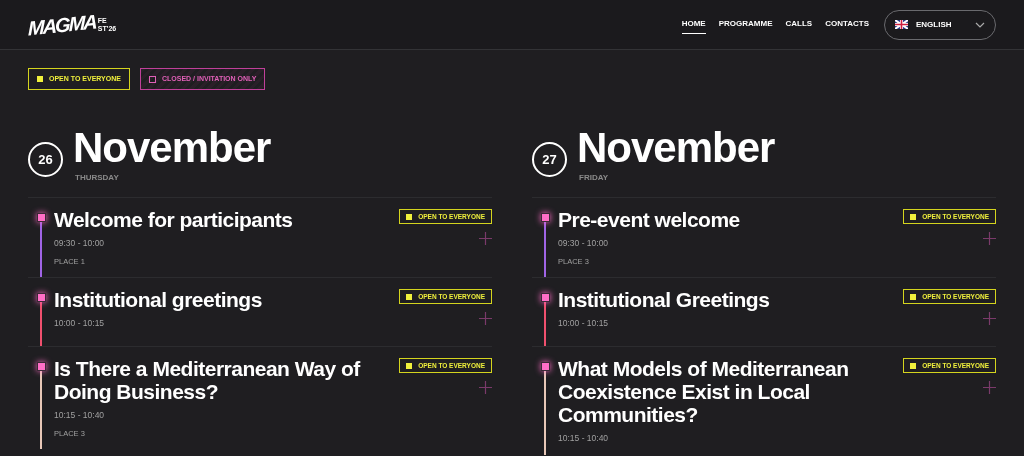  Describe the element at coordinates (723, 299) in the screenshot. I see `event-title: Institutional Greetings` at that location.